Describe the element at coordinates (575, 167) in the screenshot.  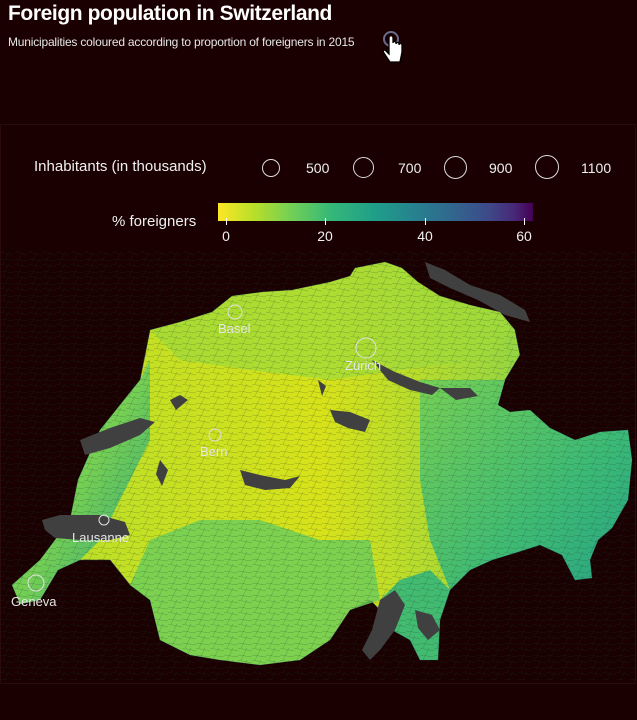
I see `size-legend-item: 1100` at that location.